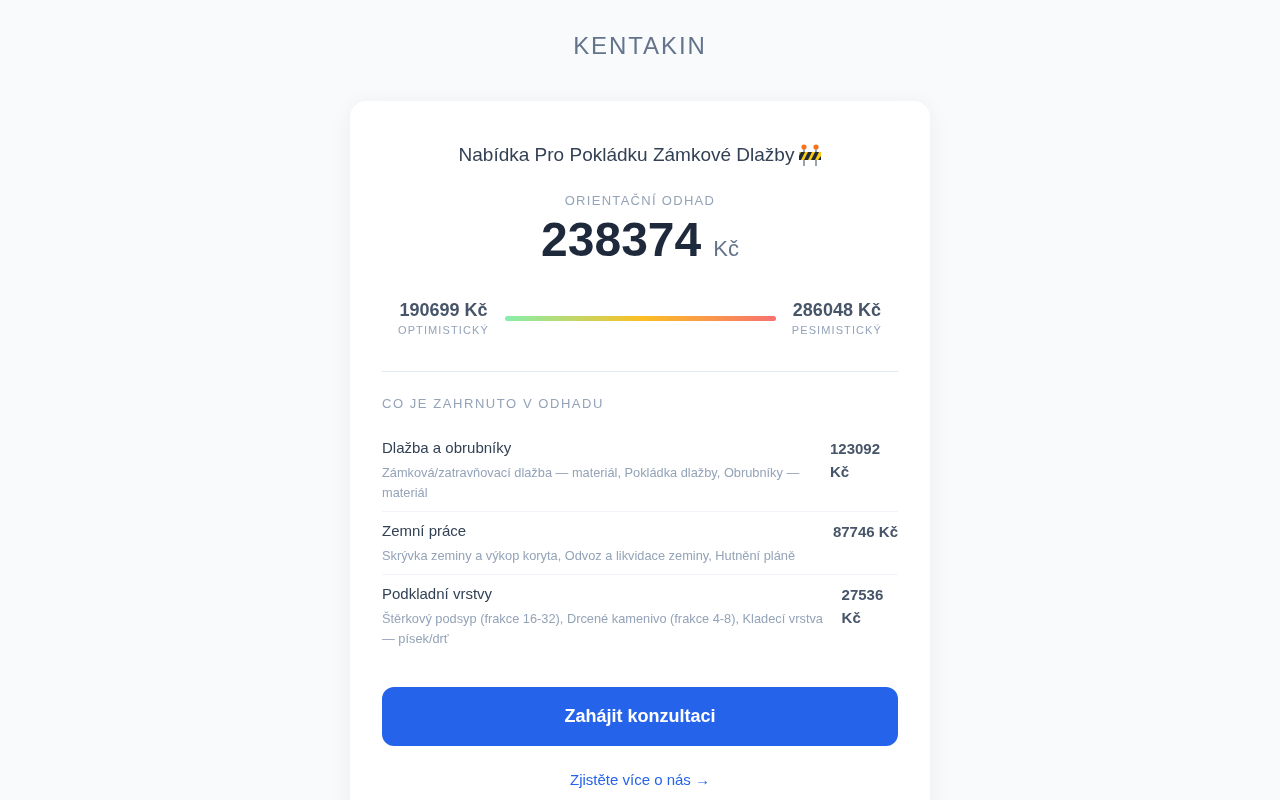 This screenshot has width=1280, height=800. What do you see at coordinates (425, 531) in the screenshot?
I see `item-name: Zemní práce` at bounding box center [425, 531].